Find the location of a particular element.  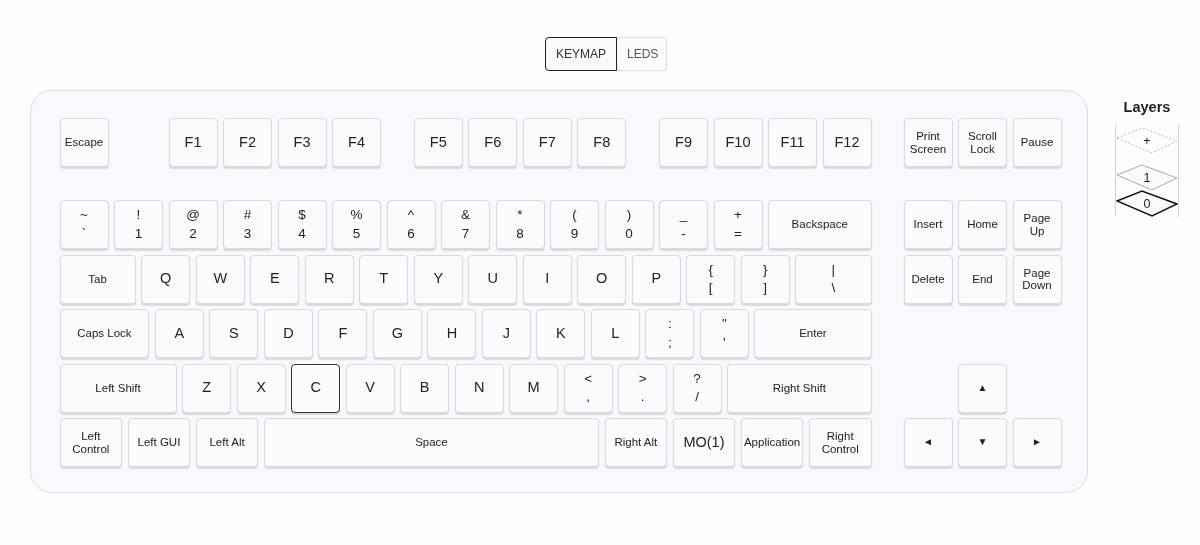

keyboard-key: Space is located at coordinates (431, 442).